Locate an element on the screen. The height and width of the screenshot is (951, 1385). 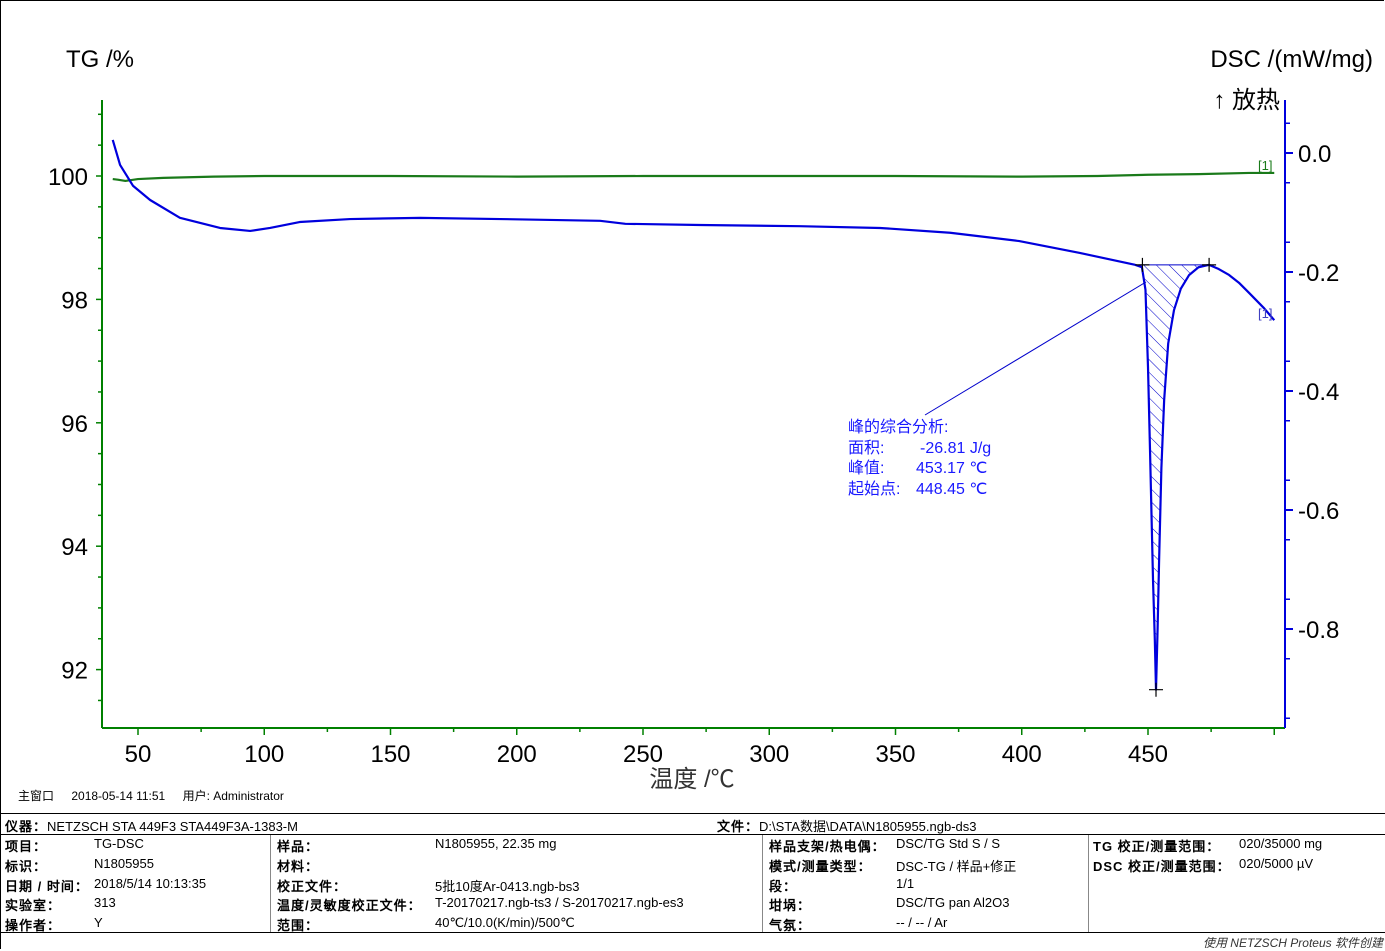
info-value: 020/35000 mg is located at coordinates (1281, 843).